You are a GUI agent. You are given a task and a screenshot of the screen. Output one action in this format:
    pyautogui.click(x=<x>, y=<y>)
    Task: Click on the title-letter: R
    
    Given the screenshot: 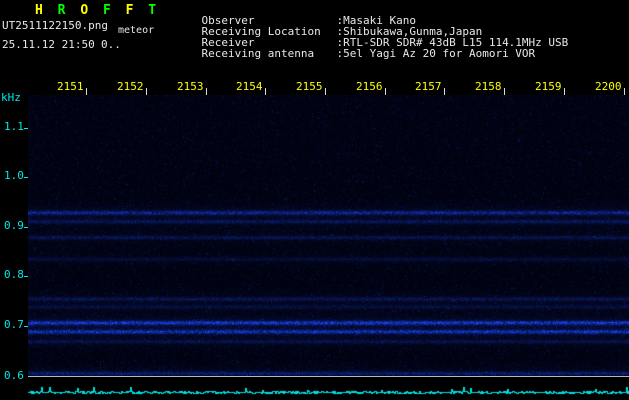 What is the action you would take?
    pyautogui.click(x=61, y=10)
    